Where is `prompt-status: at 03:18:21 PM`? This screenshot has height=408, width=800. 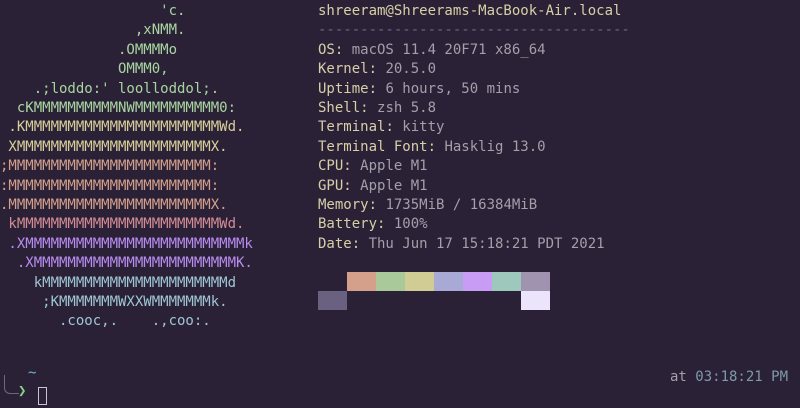
prompt-status: at 03:18:21 PM is located at coordinates (729, 377).